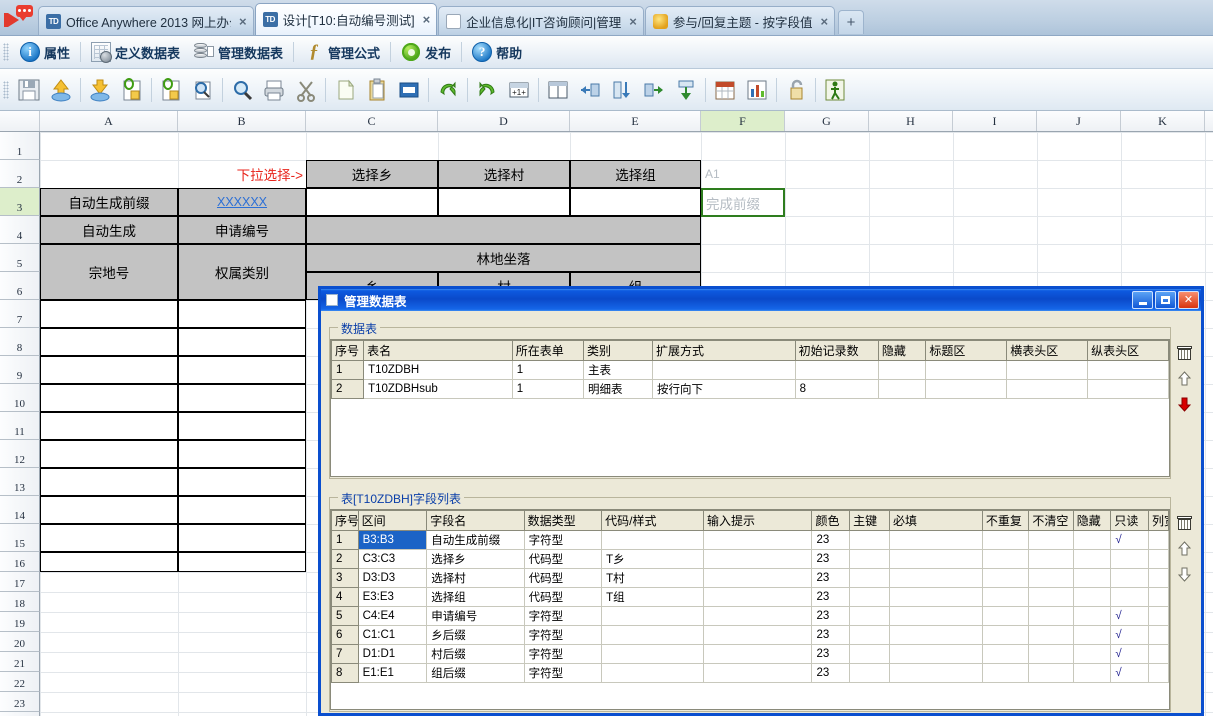 The height and width of the screenshot is (716, 1213). Describe the element at coordinates (99, 90) in the screenshot. I see `download-icon` at that location.